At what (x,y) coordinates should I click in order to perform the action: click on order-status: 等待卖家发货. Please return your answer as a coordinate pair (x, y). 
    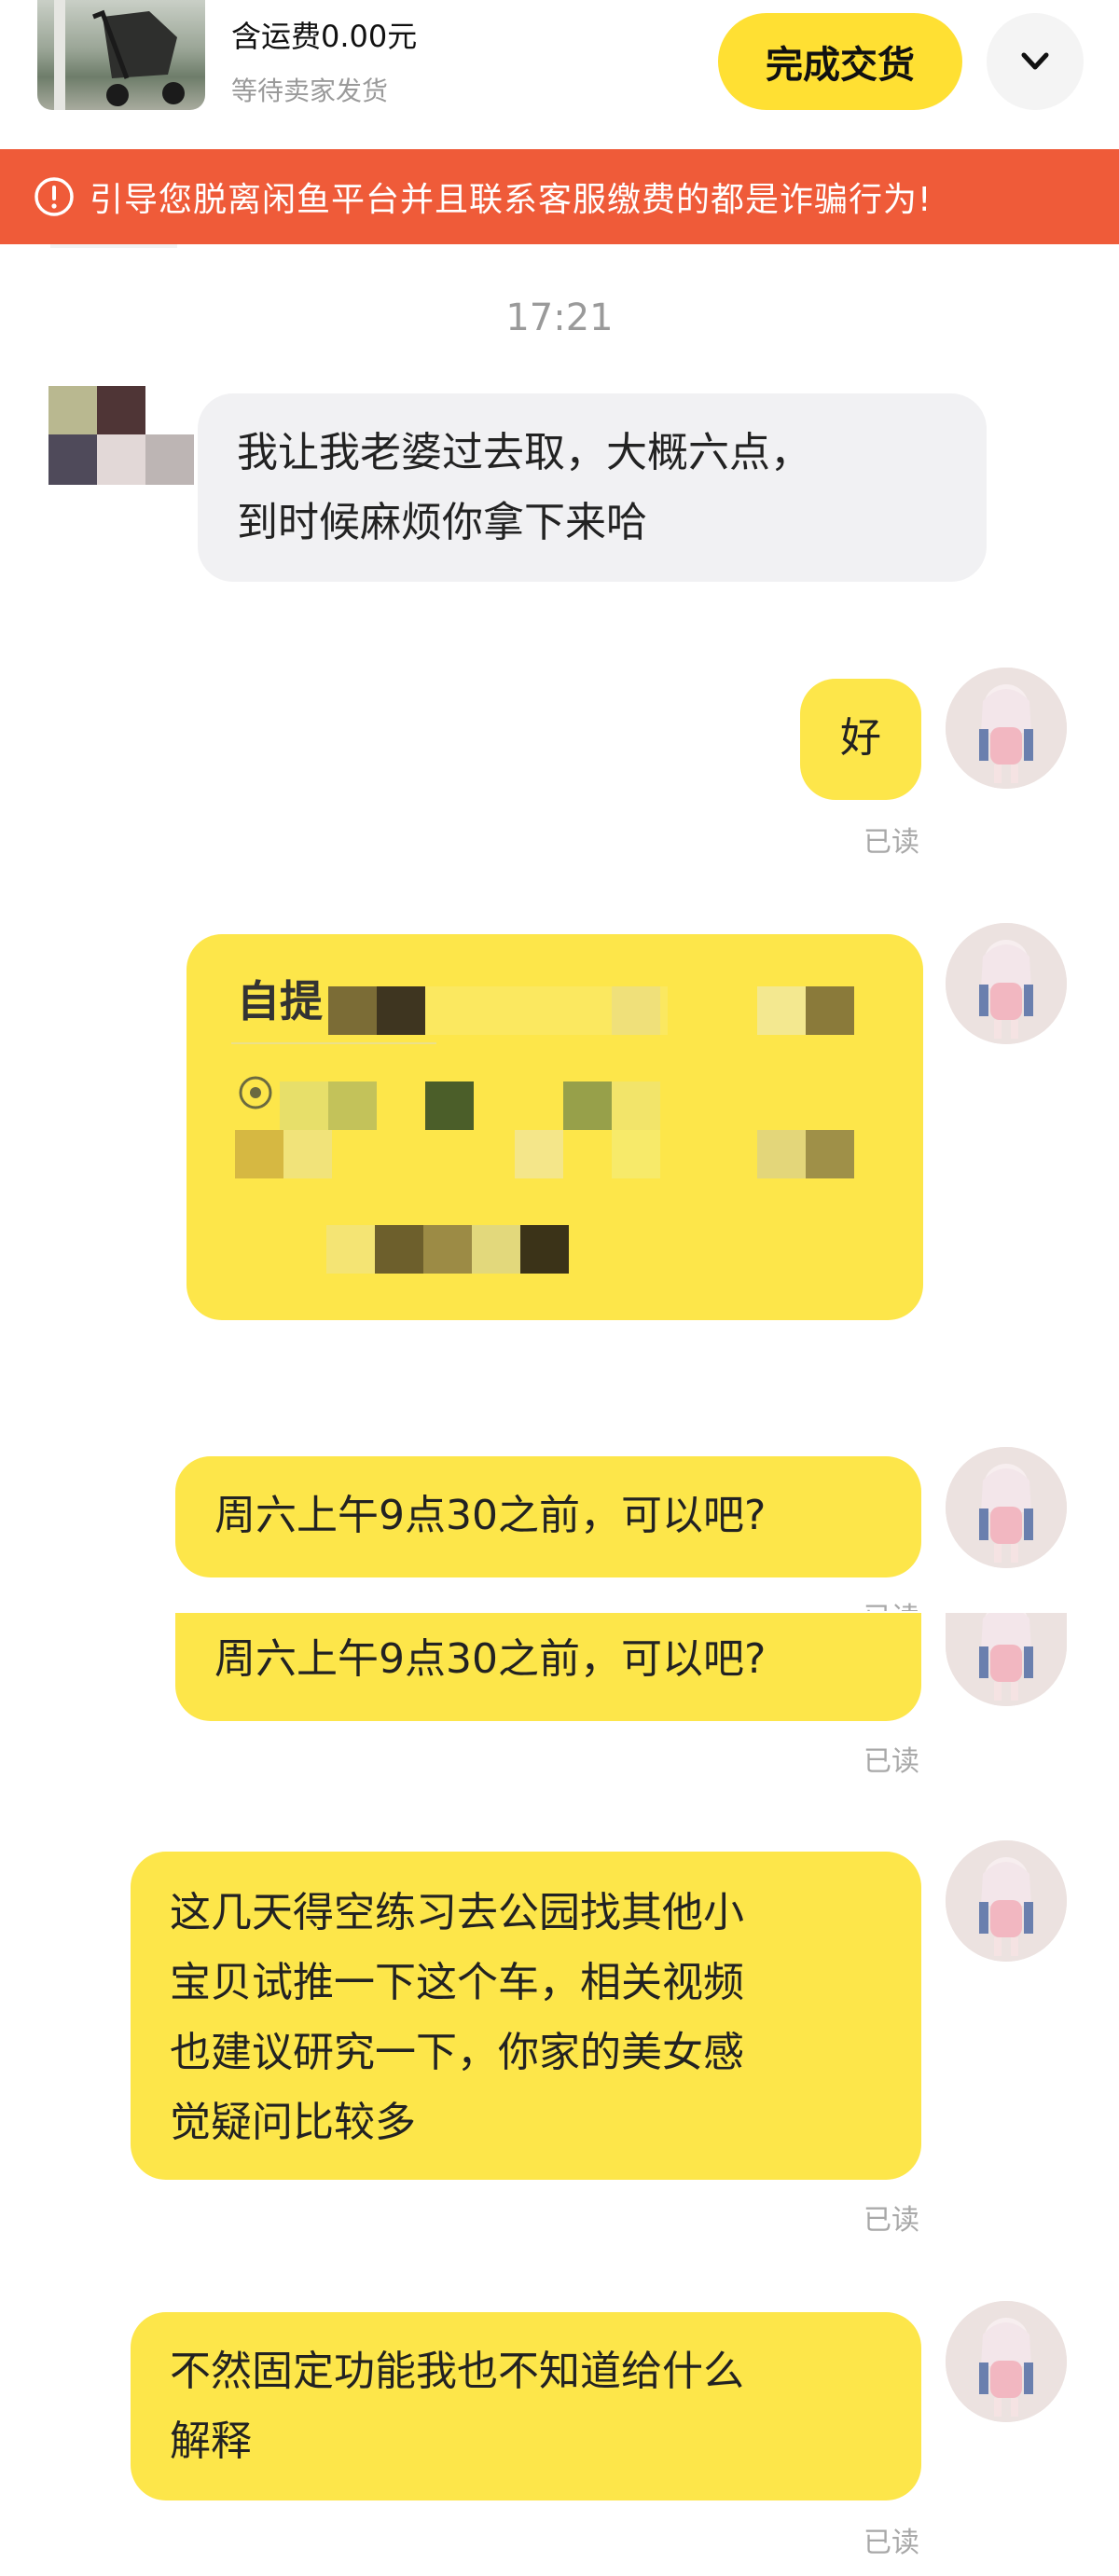
    Looking at the image, I should click on (310, 91).